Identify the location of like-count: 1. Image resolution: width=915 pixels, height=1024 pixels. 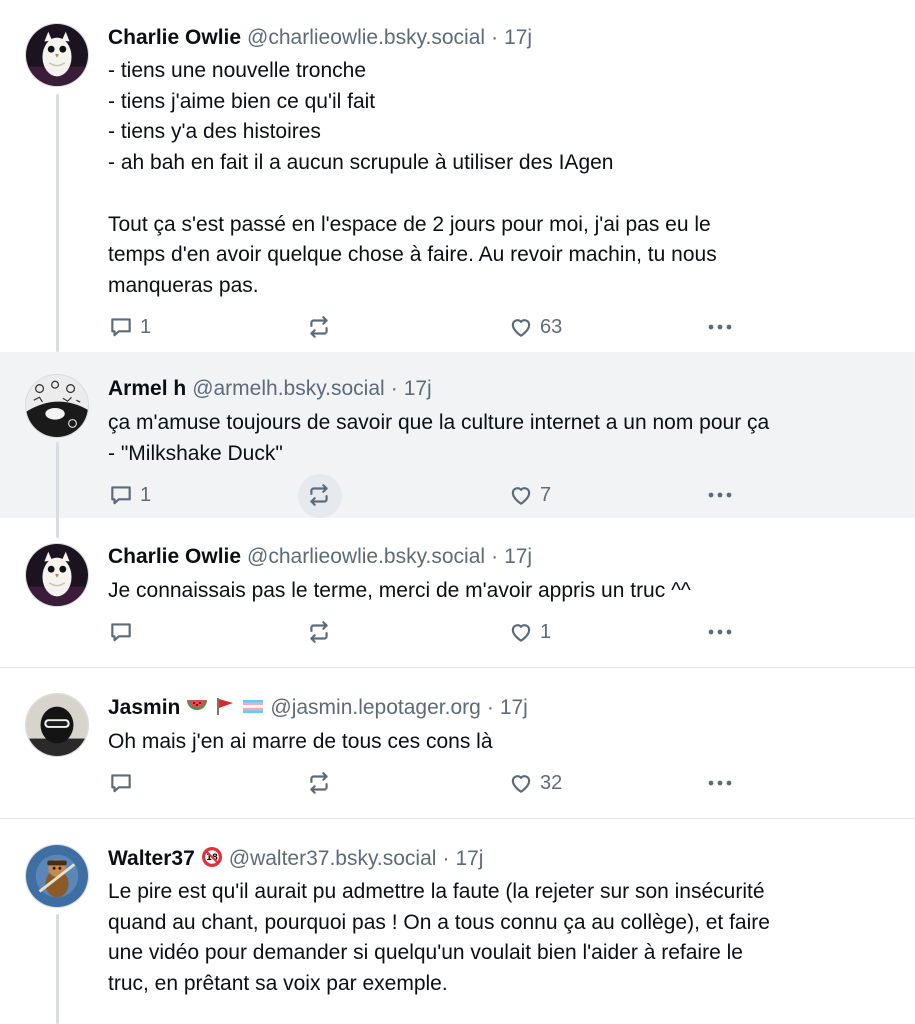
(546, 631).